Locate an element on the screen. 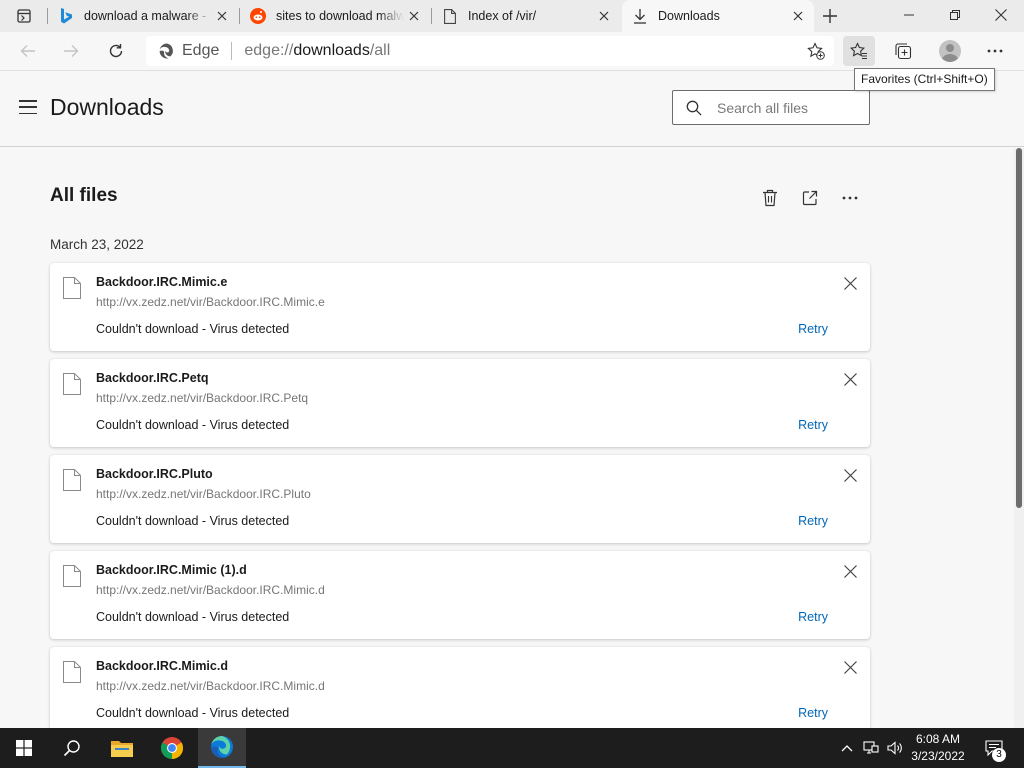  restore-button is located at coordinates (955, 15).